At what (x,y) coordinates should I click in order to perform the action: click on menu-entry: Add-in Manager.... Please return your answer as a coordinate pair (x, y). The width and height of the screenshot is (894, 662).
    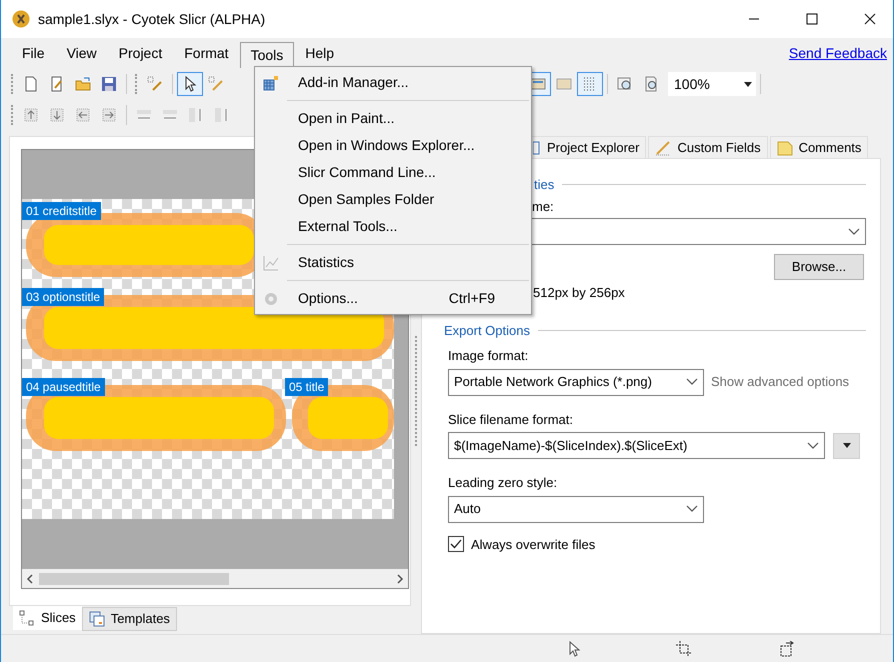
    Looking at the image, I should click on (393, 82).